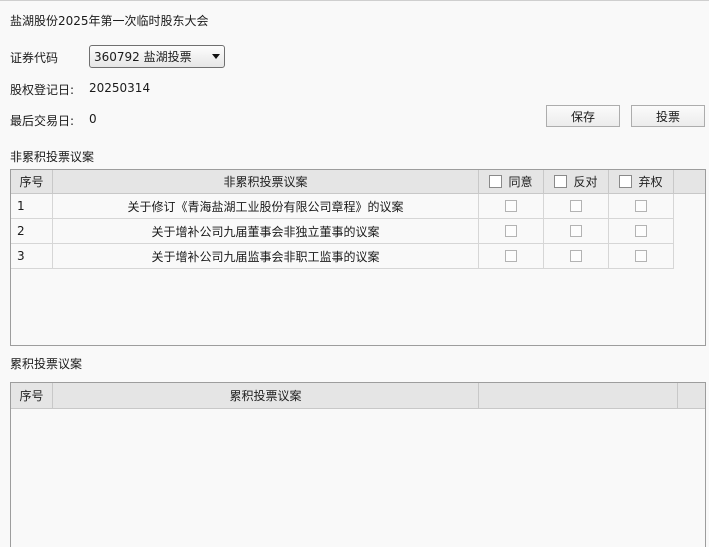  I want to click on table-row: 2 关于增补公司九届董事会非独立董事的议案, so click(342, 231).